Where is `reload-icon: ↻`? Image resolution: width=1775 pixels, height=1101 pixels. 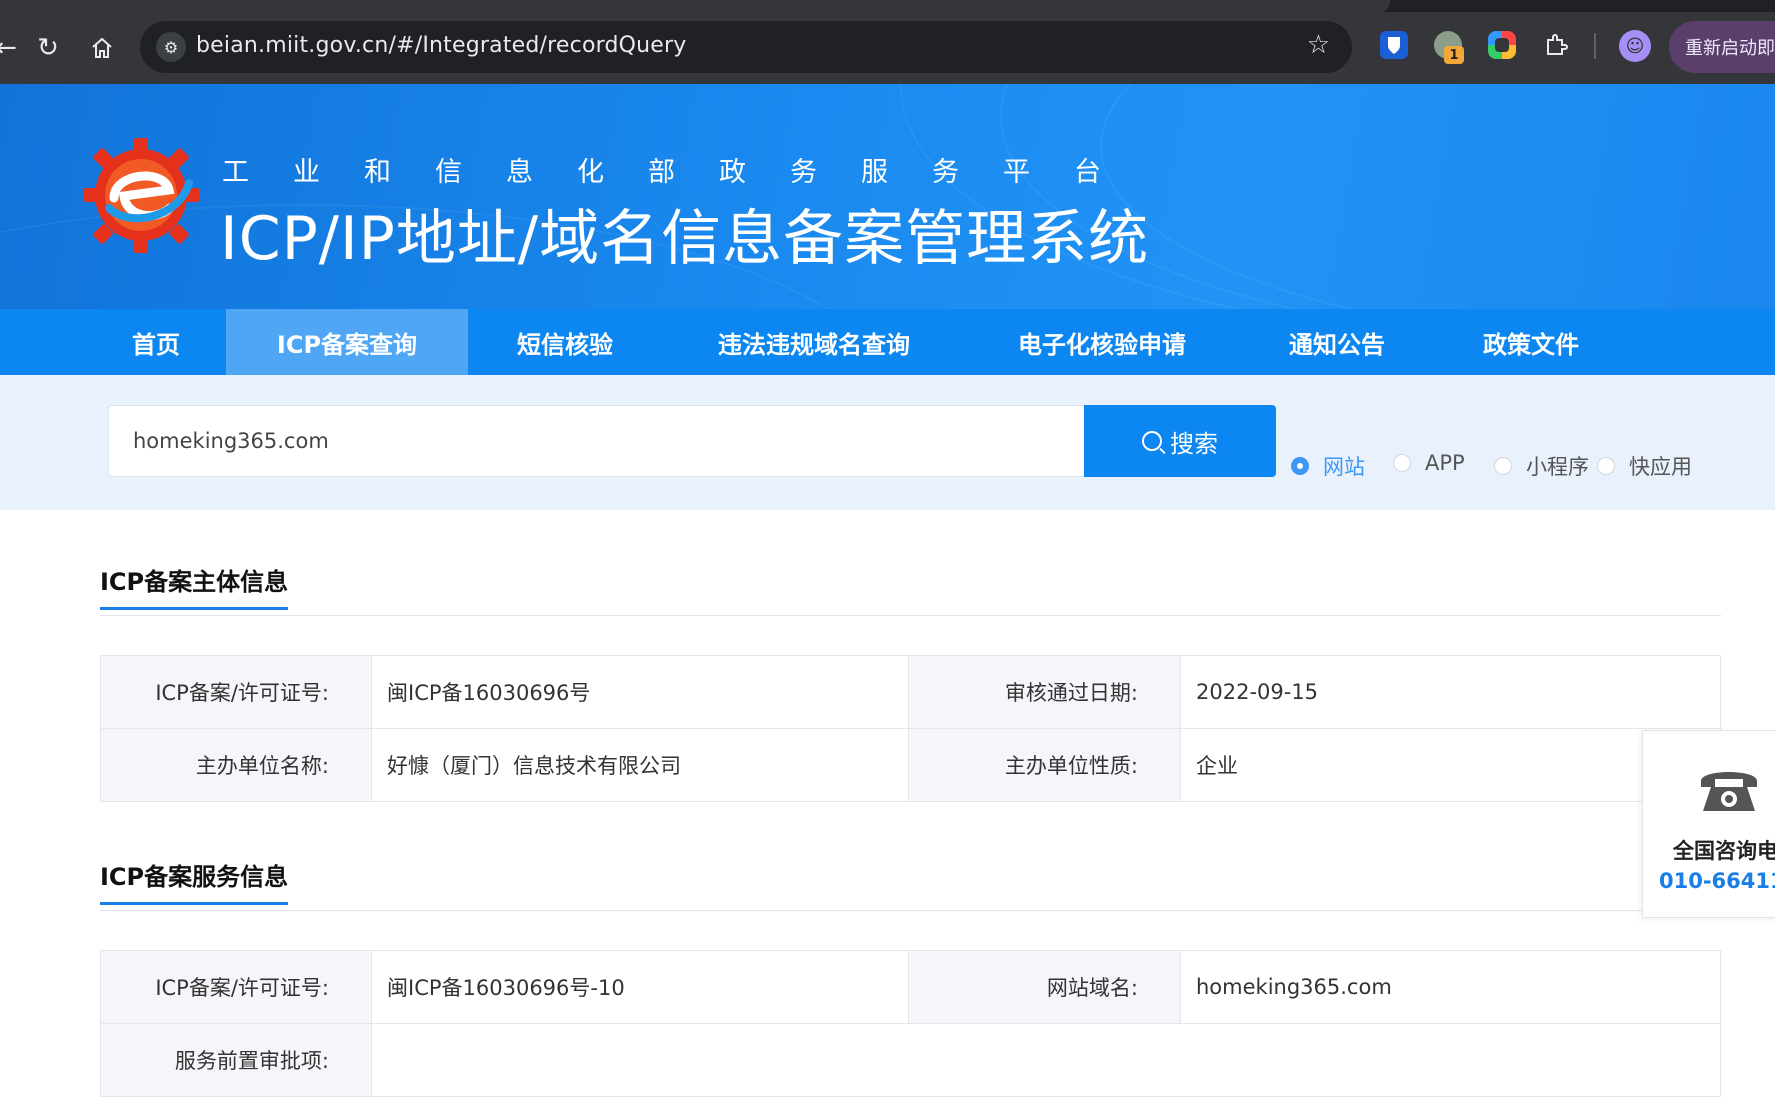
reload-icon: ↻ is located at coordinates (48, 48).